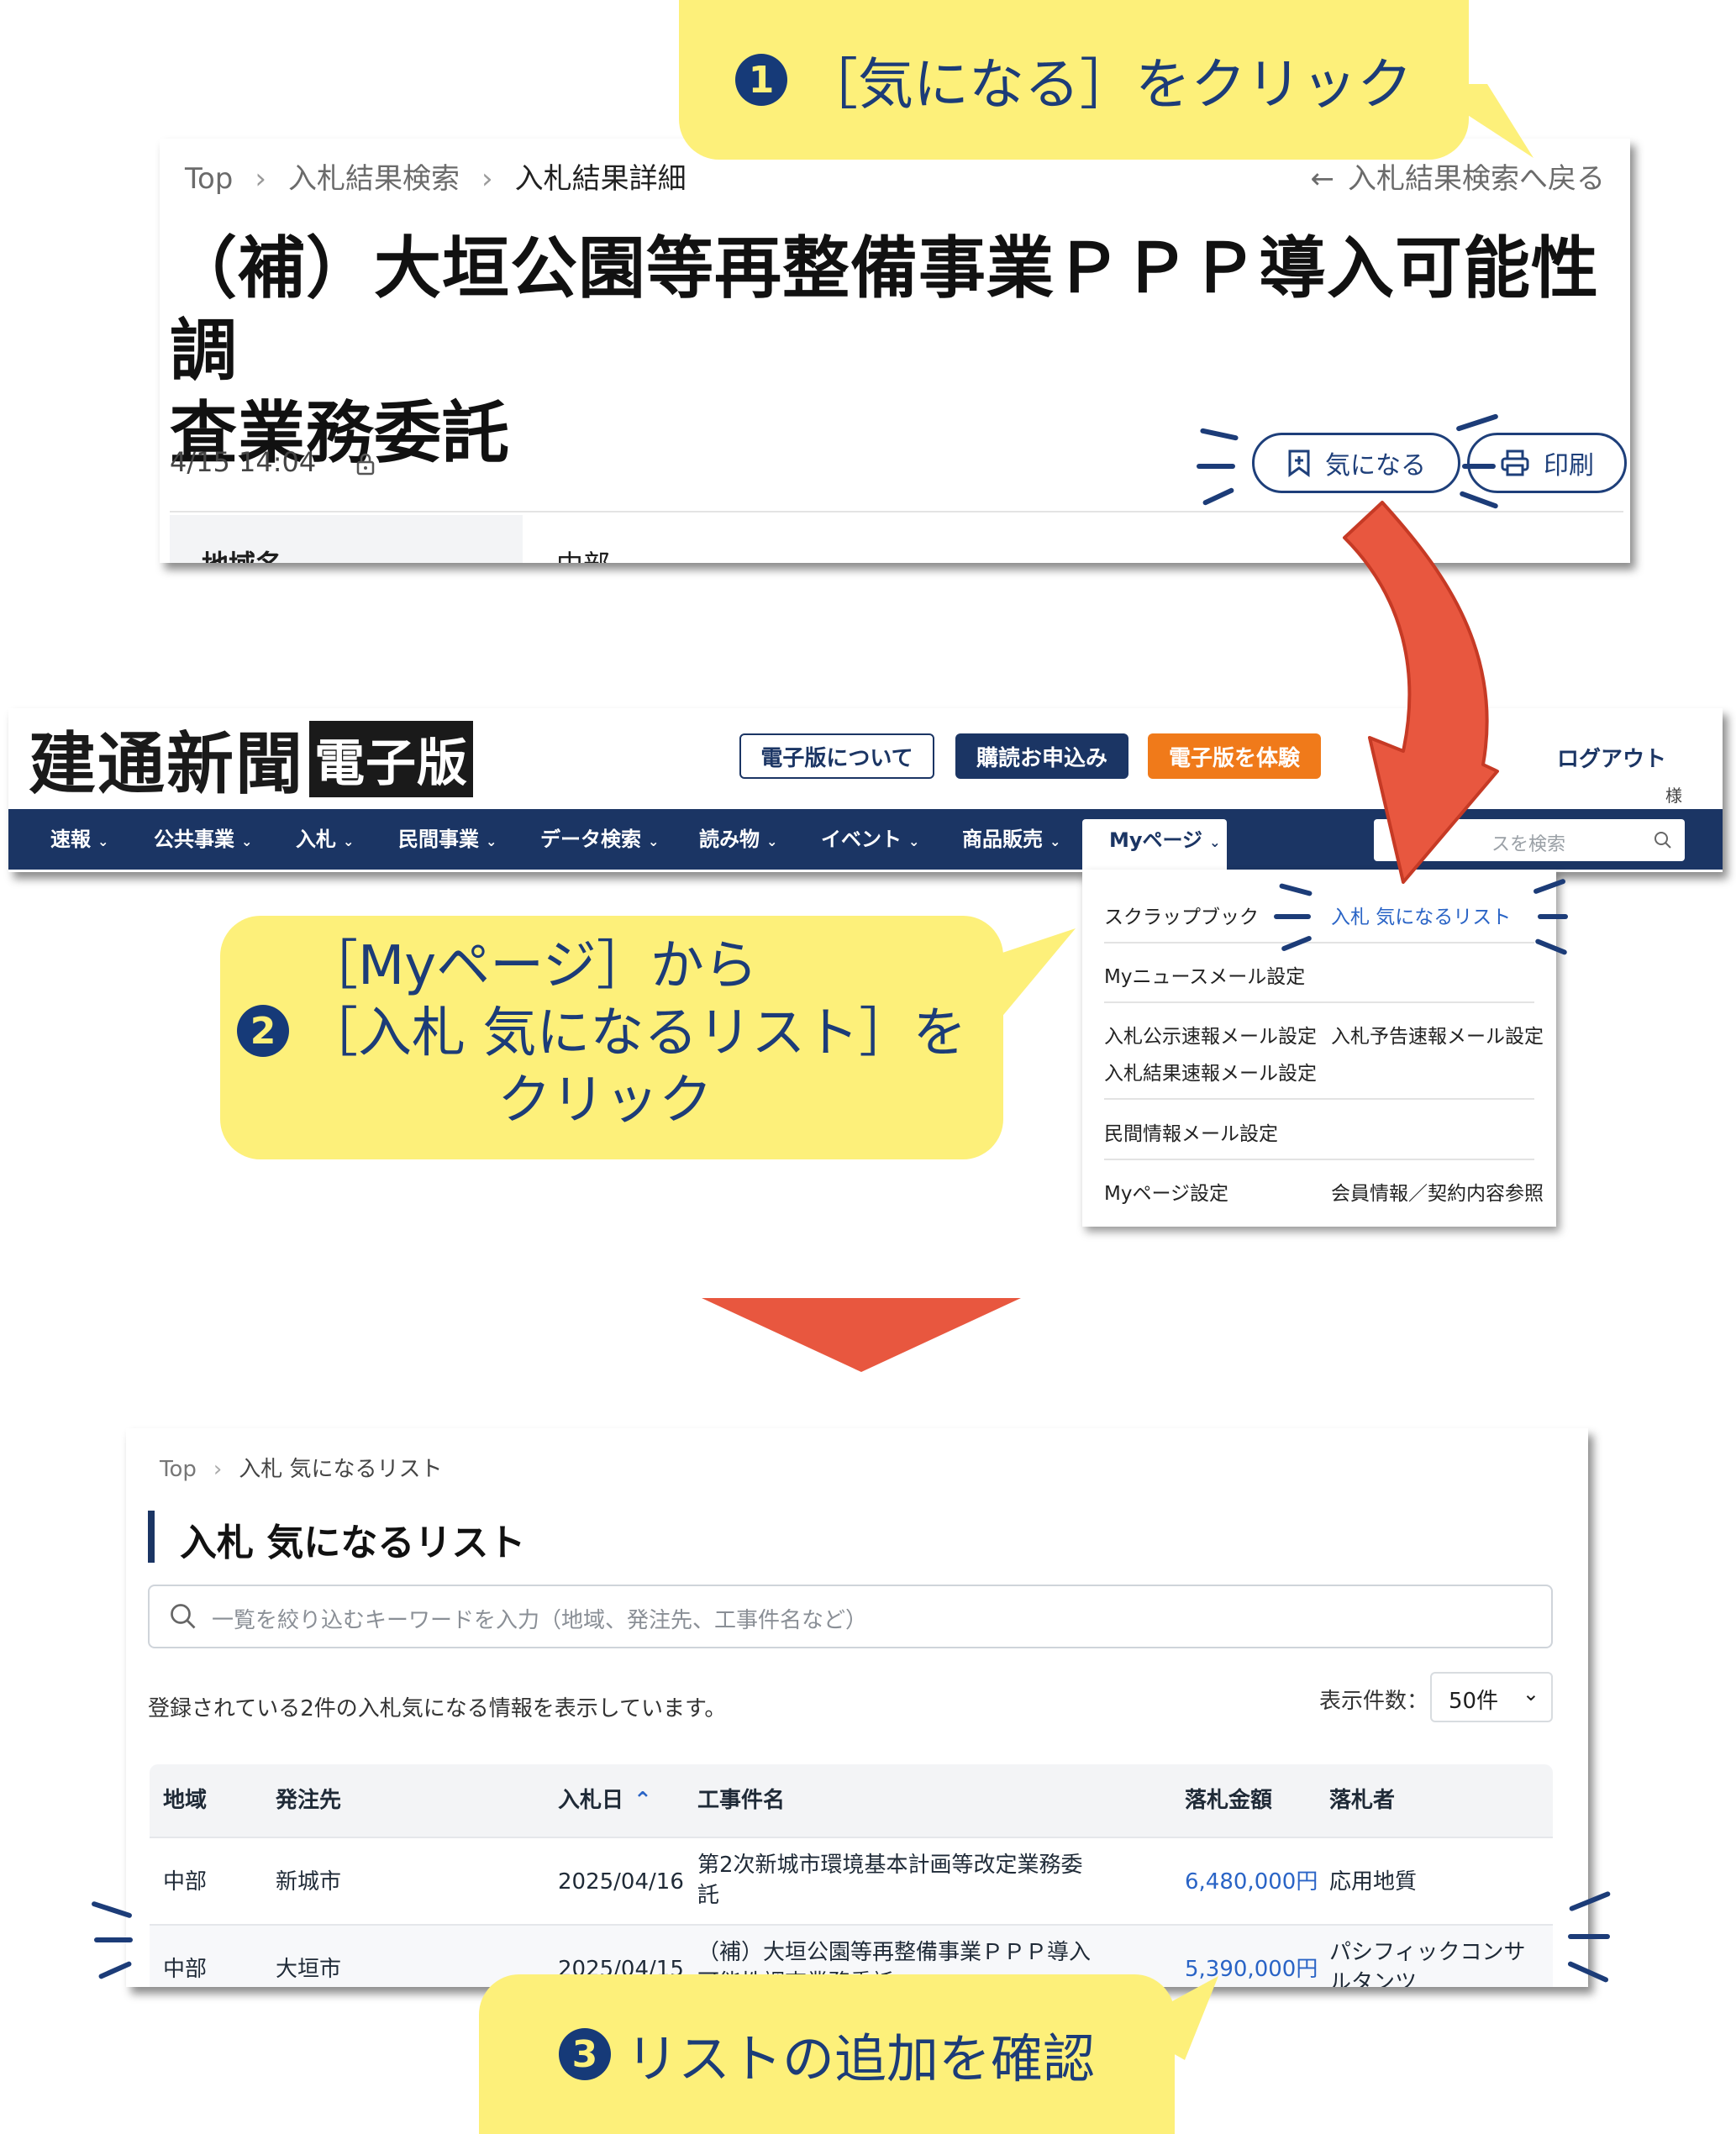 Image resolution: width=1736 pixels, height=2134 pixels. Describe the element at coordinates (1107, 84) in the screenshot. I see `step1-text: ［気になる］をクリック` at that location.